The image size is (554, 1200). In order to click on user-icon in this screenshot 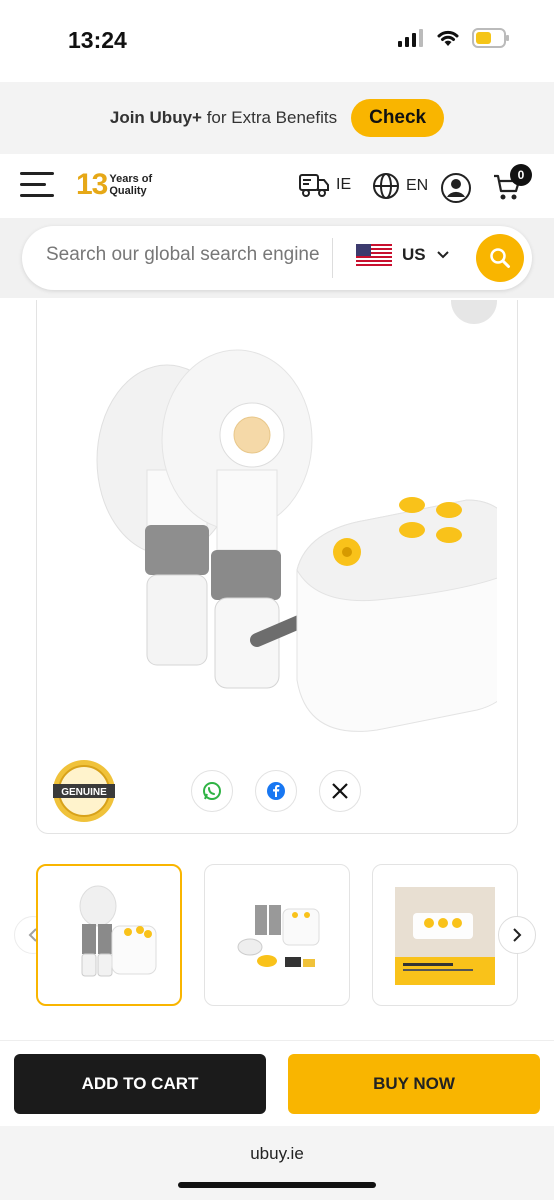, I will do `click(456, 188)`.